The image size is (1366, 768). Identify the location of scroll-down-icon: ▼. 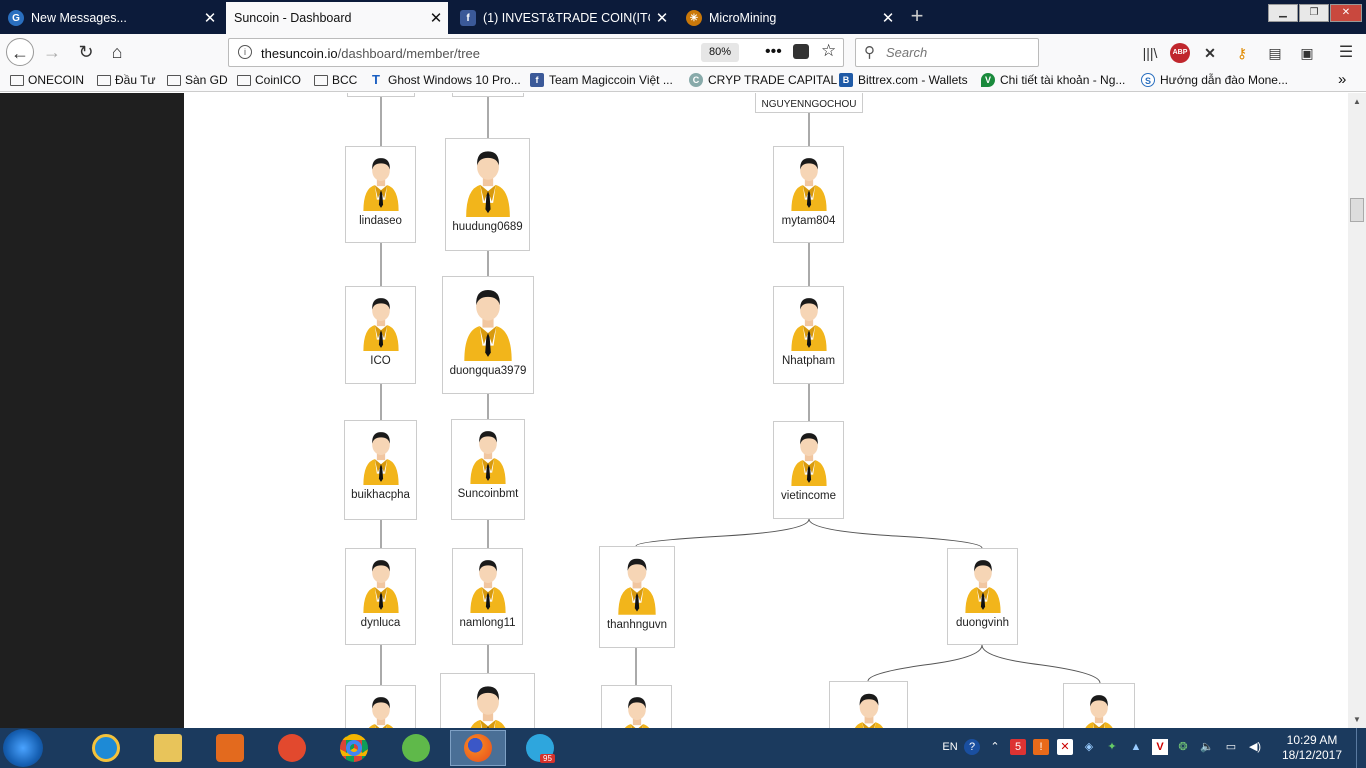
(1357, 719).